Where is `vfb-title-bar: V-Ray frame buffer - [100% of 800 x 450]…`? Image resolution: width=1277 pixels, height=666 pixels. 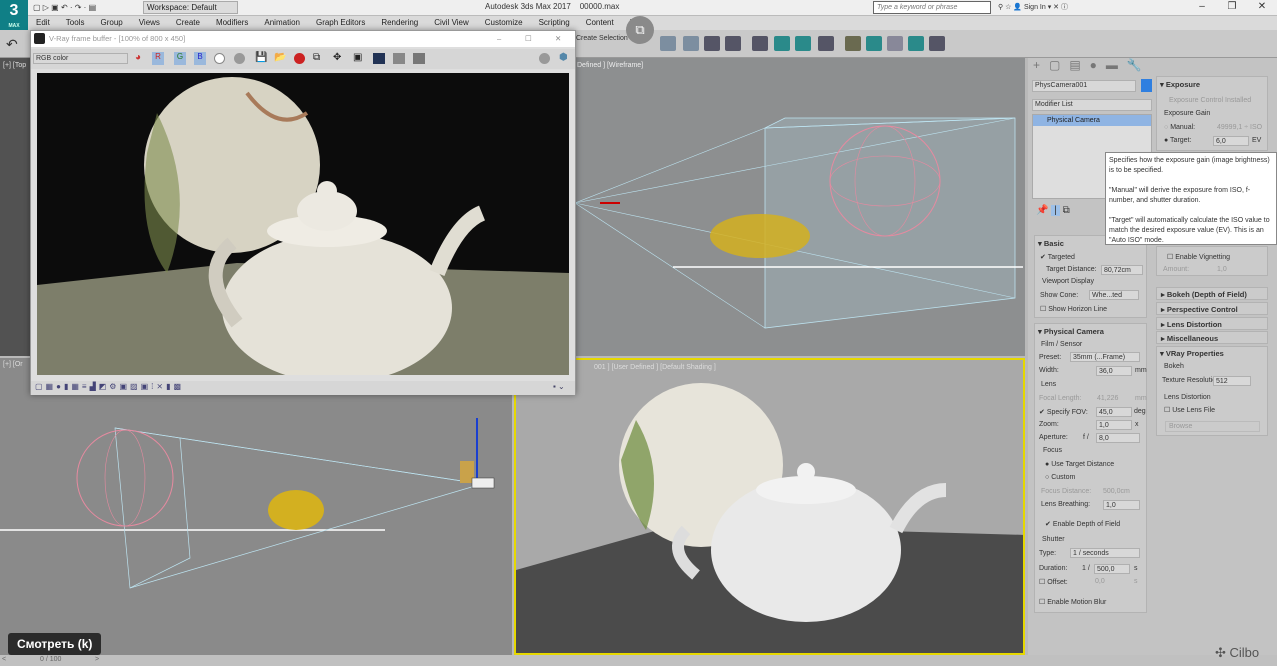 vfb-title-bar: V-Ray frame buffer - [100% of 800 x 450]… is located at coordinates (303, 39).